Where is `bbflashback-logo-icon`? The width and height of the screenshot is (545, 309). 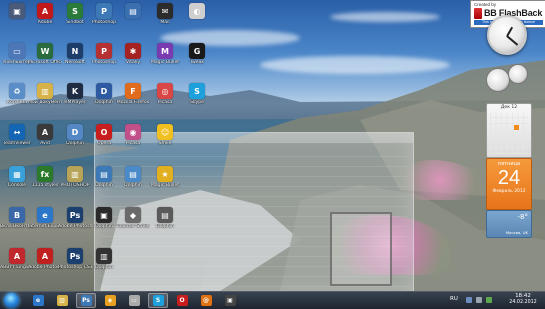
bbflashback-logo-icon is located at coordinates (478, 13).